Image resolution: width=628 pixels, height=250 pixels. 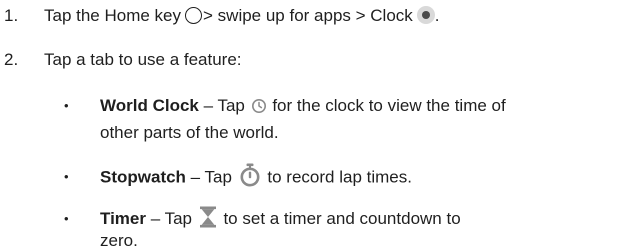 What do you see at coordinates (337, 177) in the screenshot?
I see `bullet-stopwatch-suffix: to record lap times.` at bounding box center [337, 177].